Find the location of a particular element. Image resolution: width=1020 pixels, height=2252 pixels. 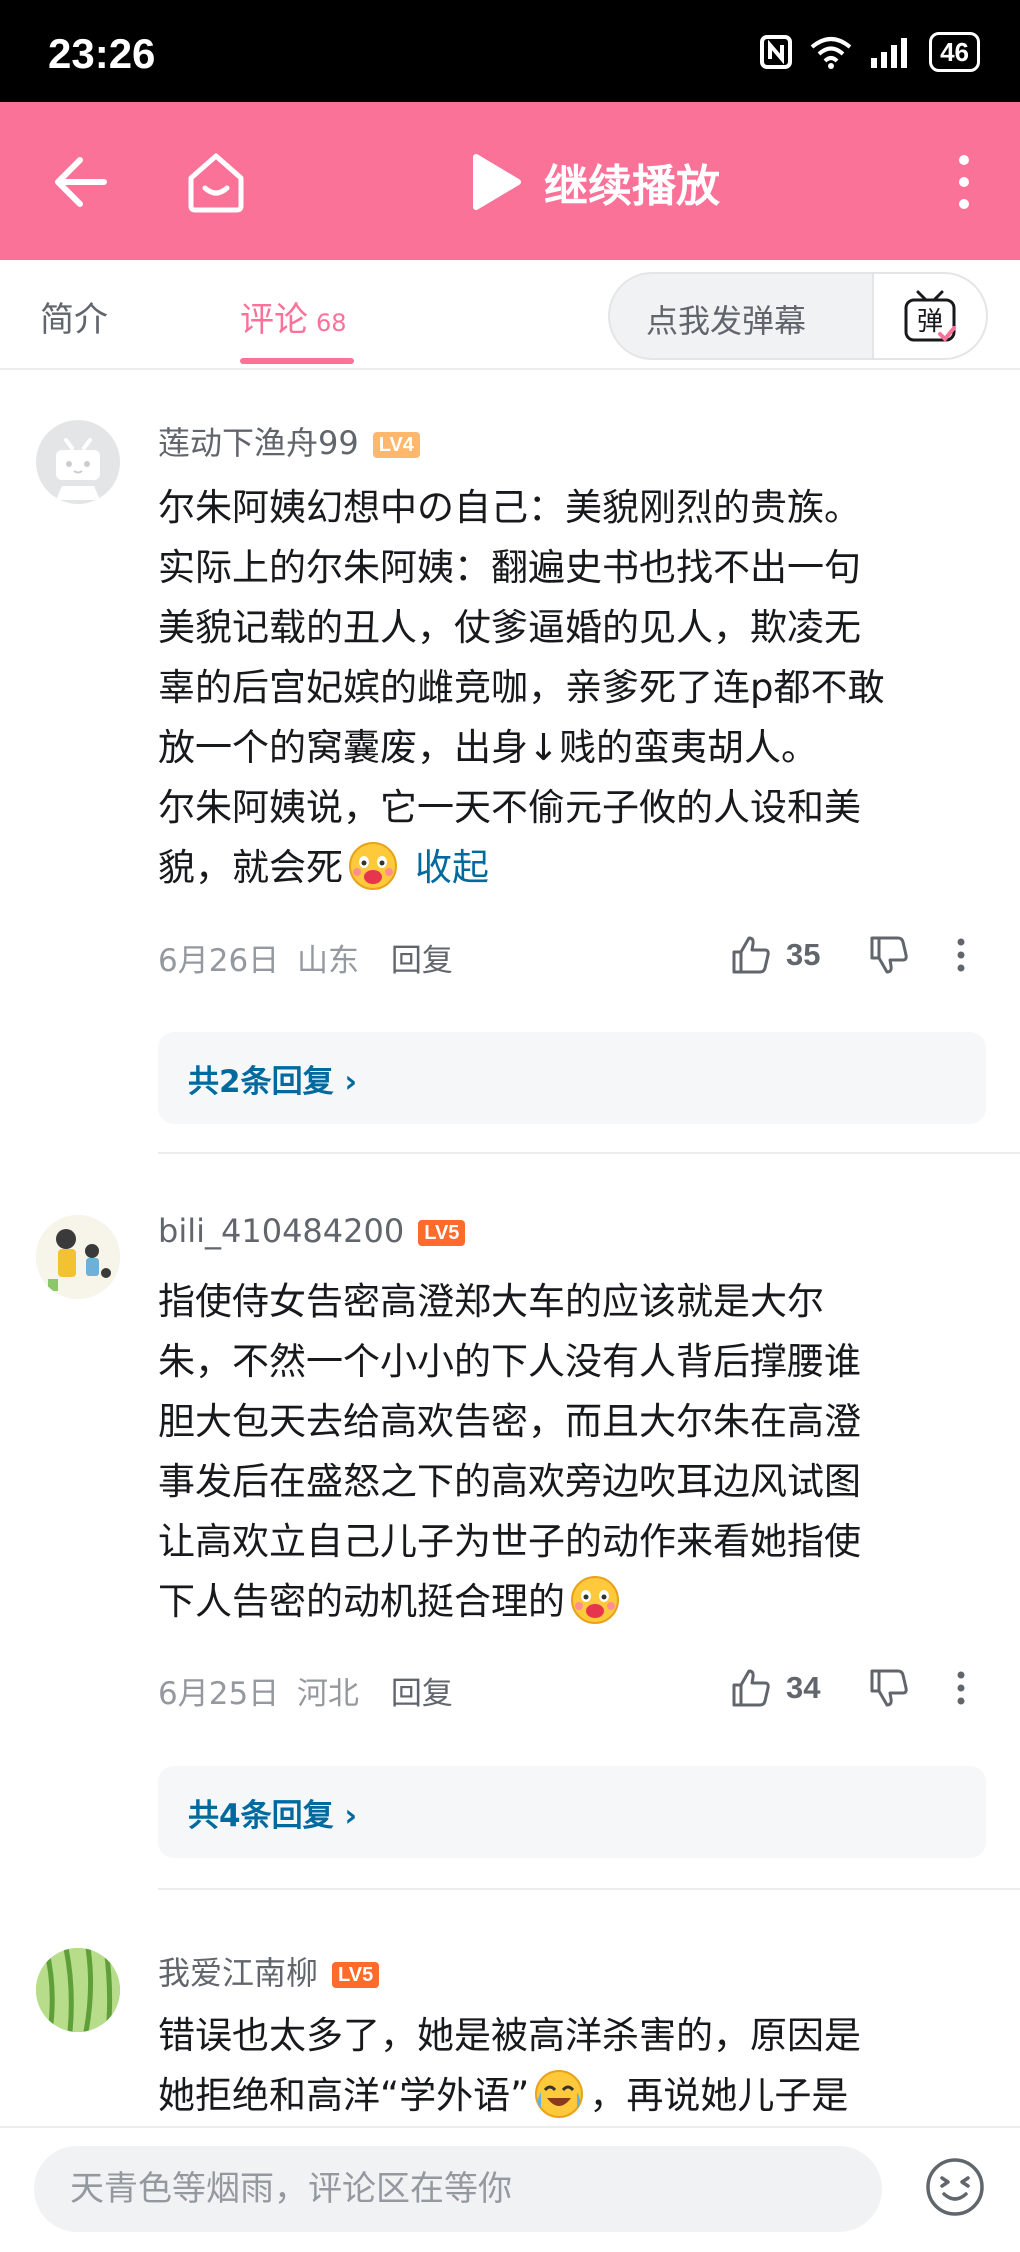

tab-comments-label: 评论 is located at coordinates (274, 320).